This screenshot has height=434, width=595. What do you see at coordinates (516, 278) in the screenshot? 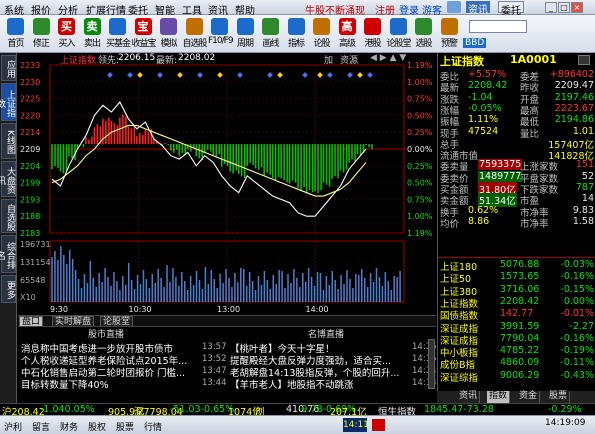
I see `index-row: 上证50 1573.65 -0.16%` at bounding box center [516, 278].